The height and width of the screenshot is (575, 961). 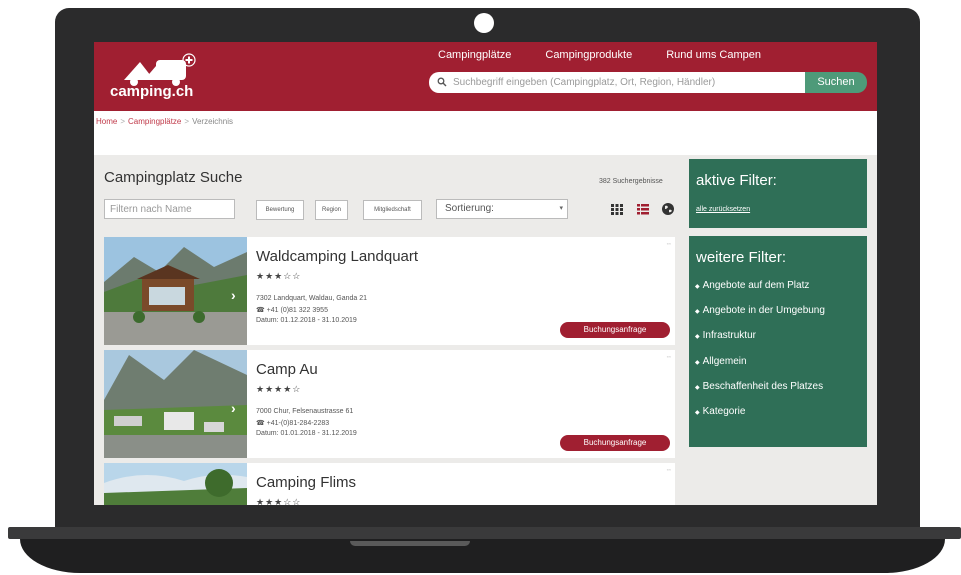 What do you see at coordinates (724, 361) in the screenshot?
I see `filter-label: Allgemein` at bounding box center [724, 361].